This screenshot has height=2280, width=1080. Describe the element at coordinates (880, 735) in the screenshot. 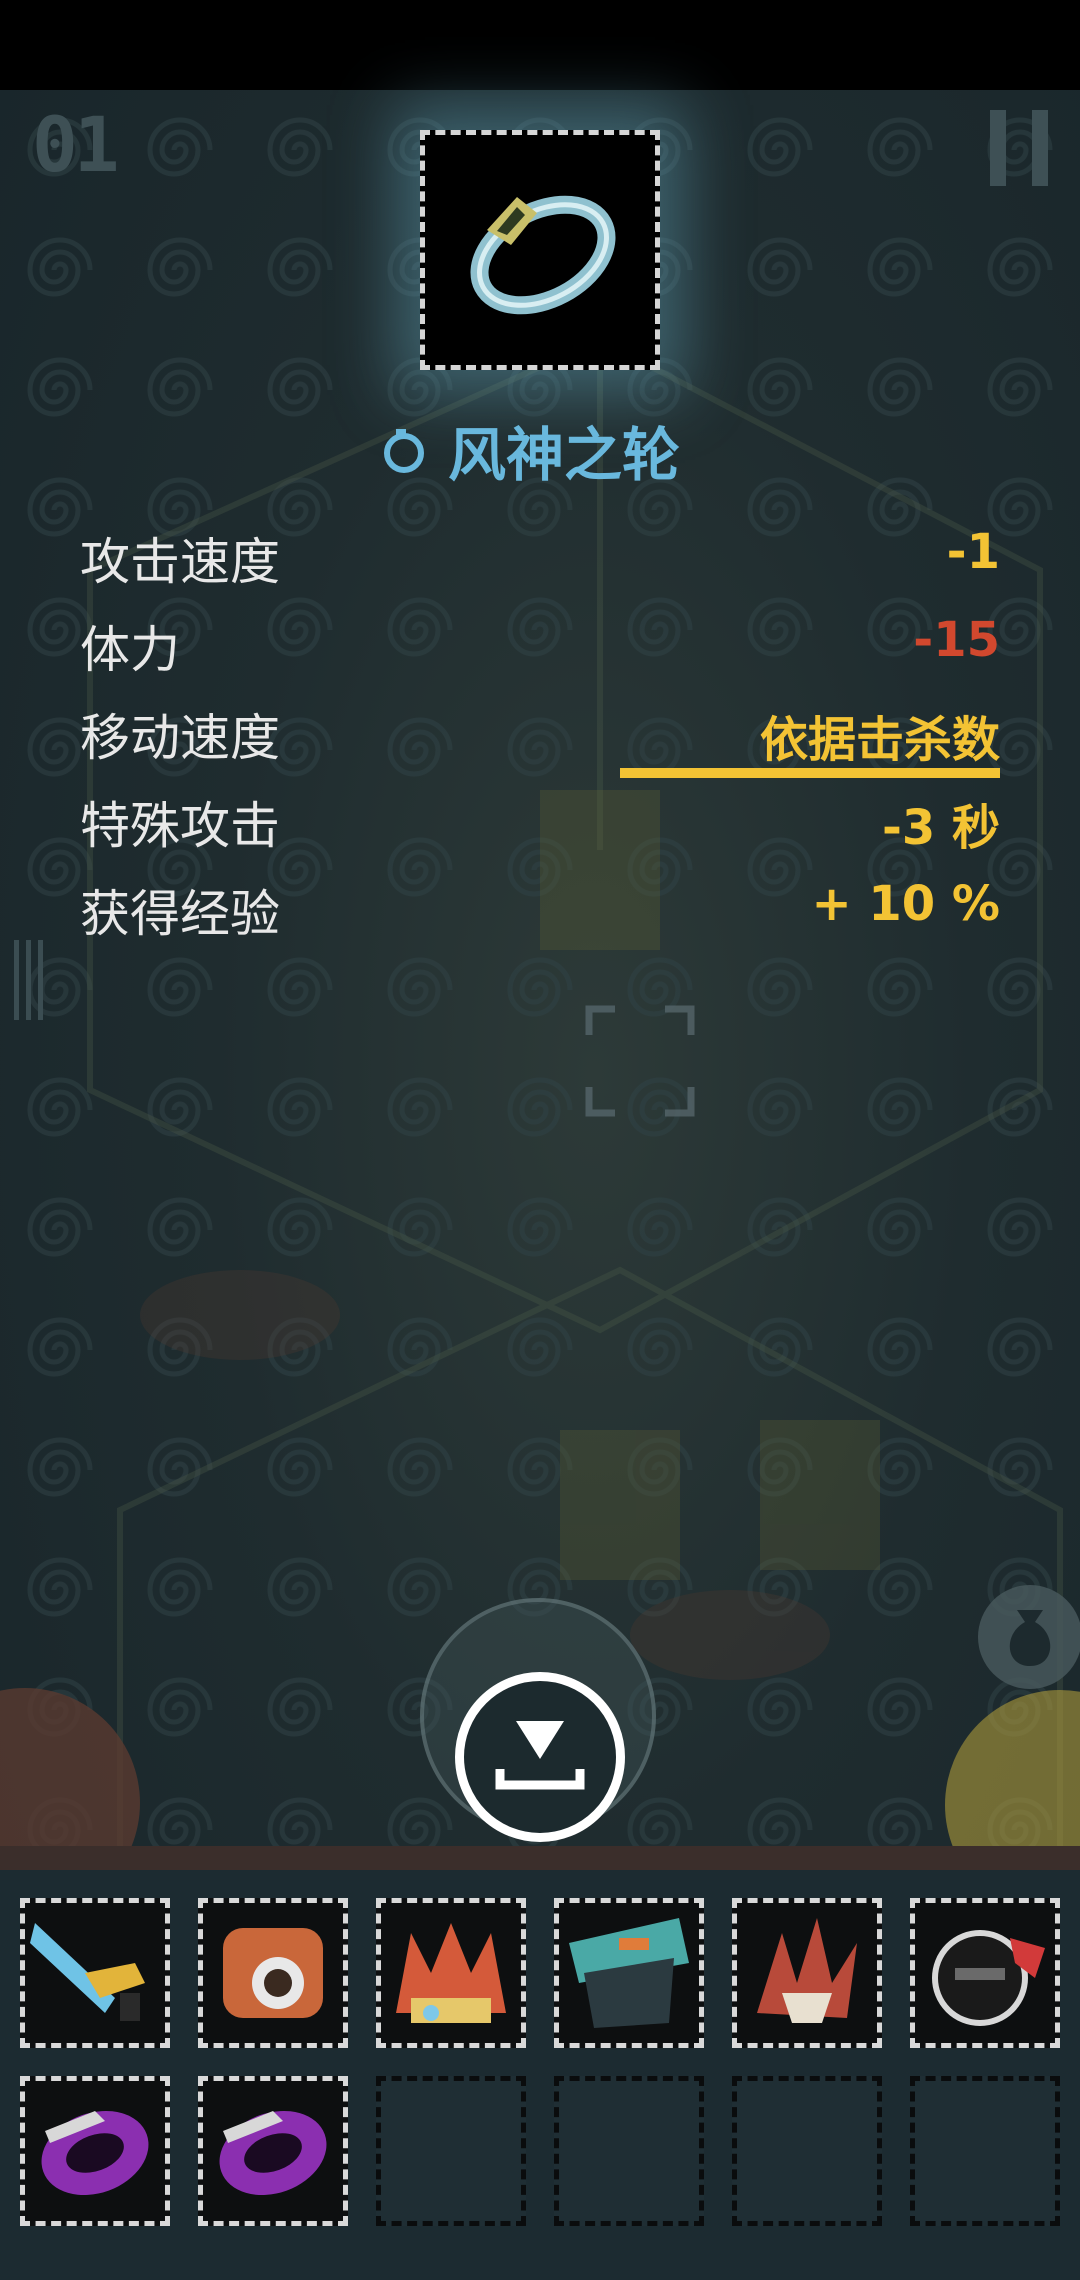

I see `stat-value-move-speed: 依据击杀数` at that location.